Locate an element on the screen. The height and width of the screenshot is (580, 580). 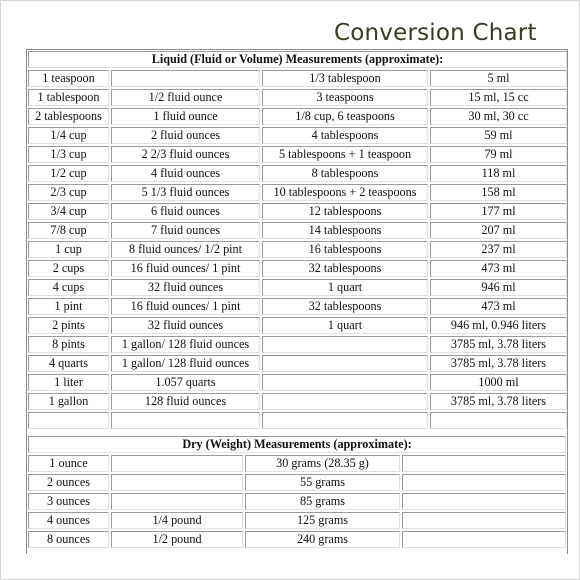
liquid-cell-equivalent: 2 fluid ounces is located at coordinates (185, 135).